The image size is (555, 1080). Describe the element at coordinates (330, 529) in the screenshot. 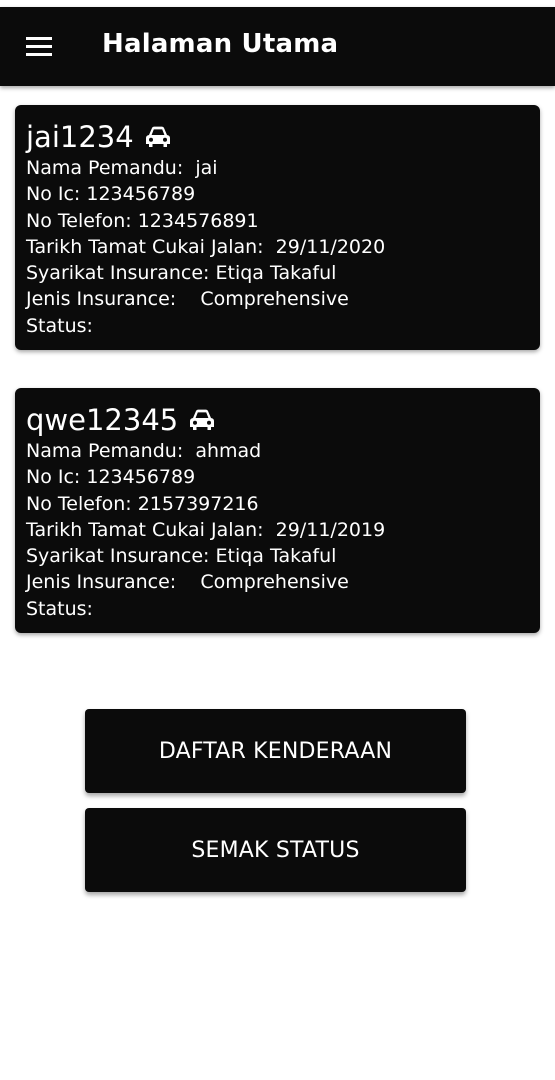

I see `road-tax-value: 29/11/2019` at that location.